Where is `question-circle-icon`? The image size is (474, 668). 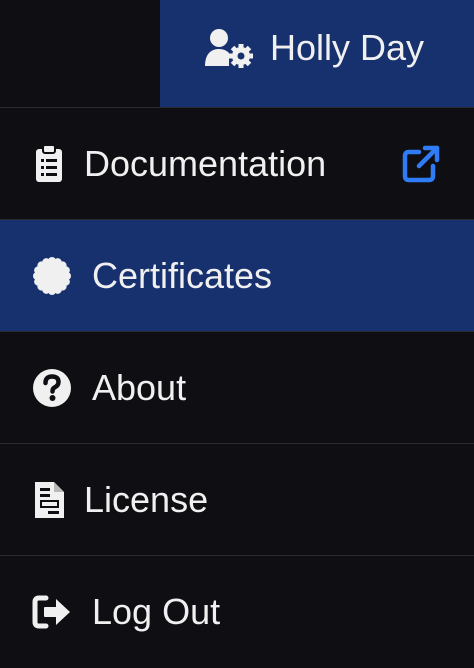
question-circle-icon is located at coordinates (52, 388).